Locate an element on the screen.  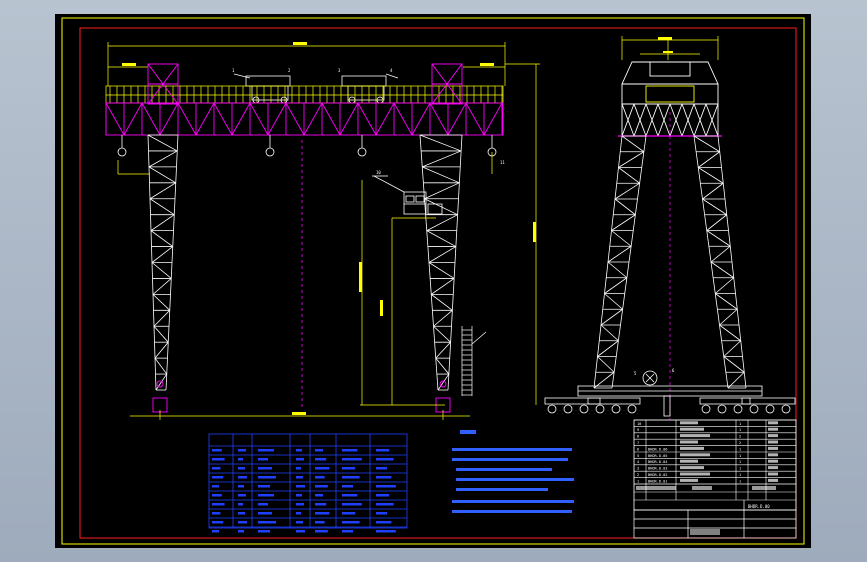
callout-1: 1 is located at coordinates (233, 70).